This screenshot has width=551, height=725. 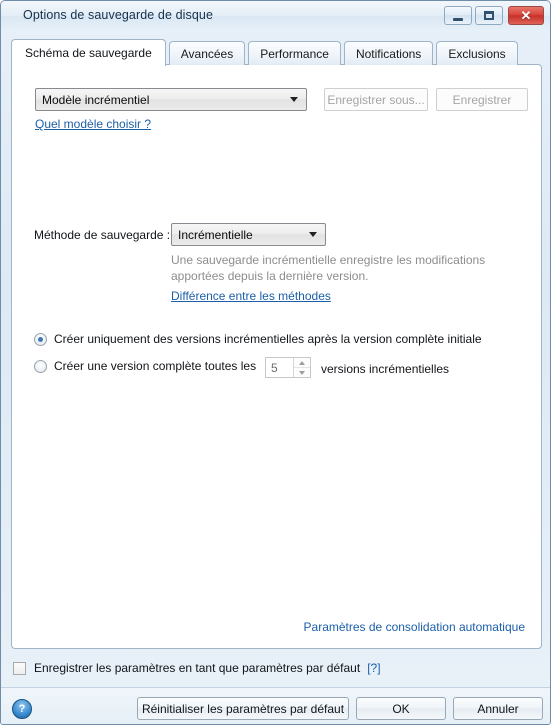 I want to click on stepper-increment-button, so click(x=302, y=363).